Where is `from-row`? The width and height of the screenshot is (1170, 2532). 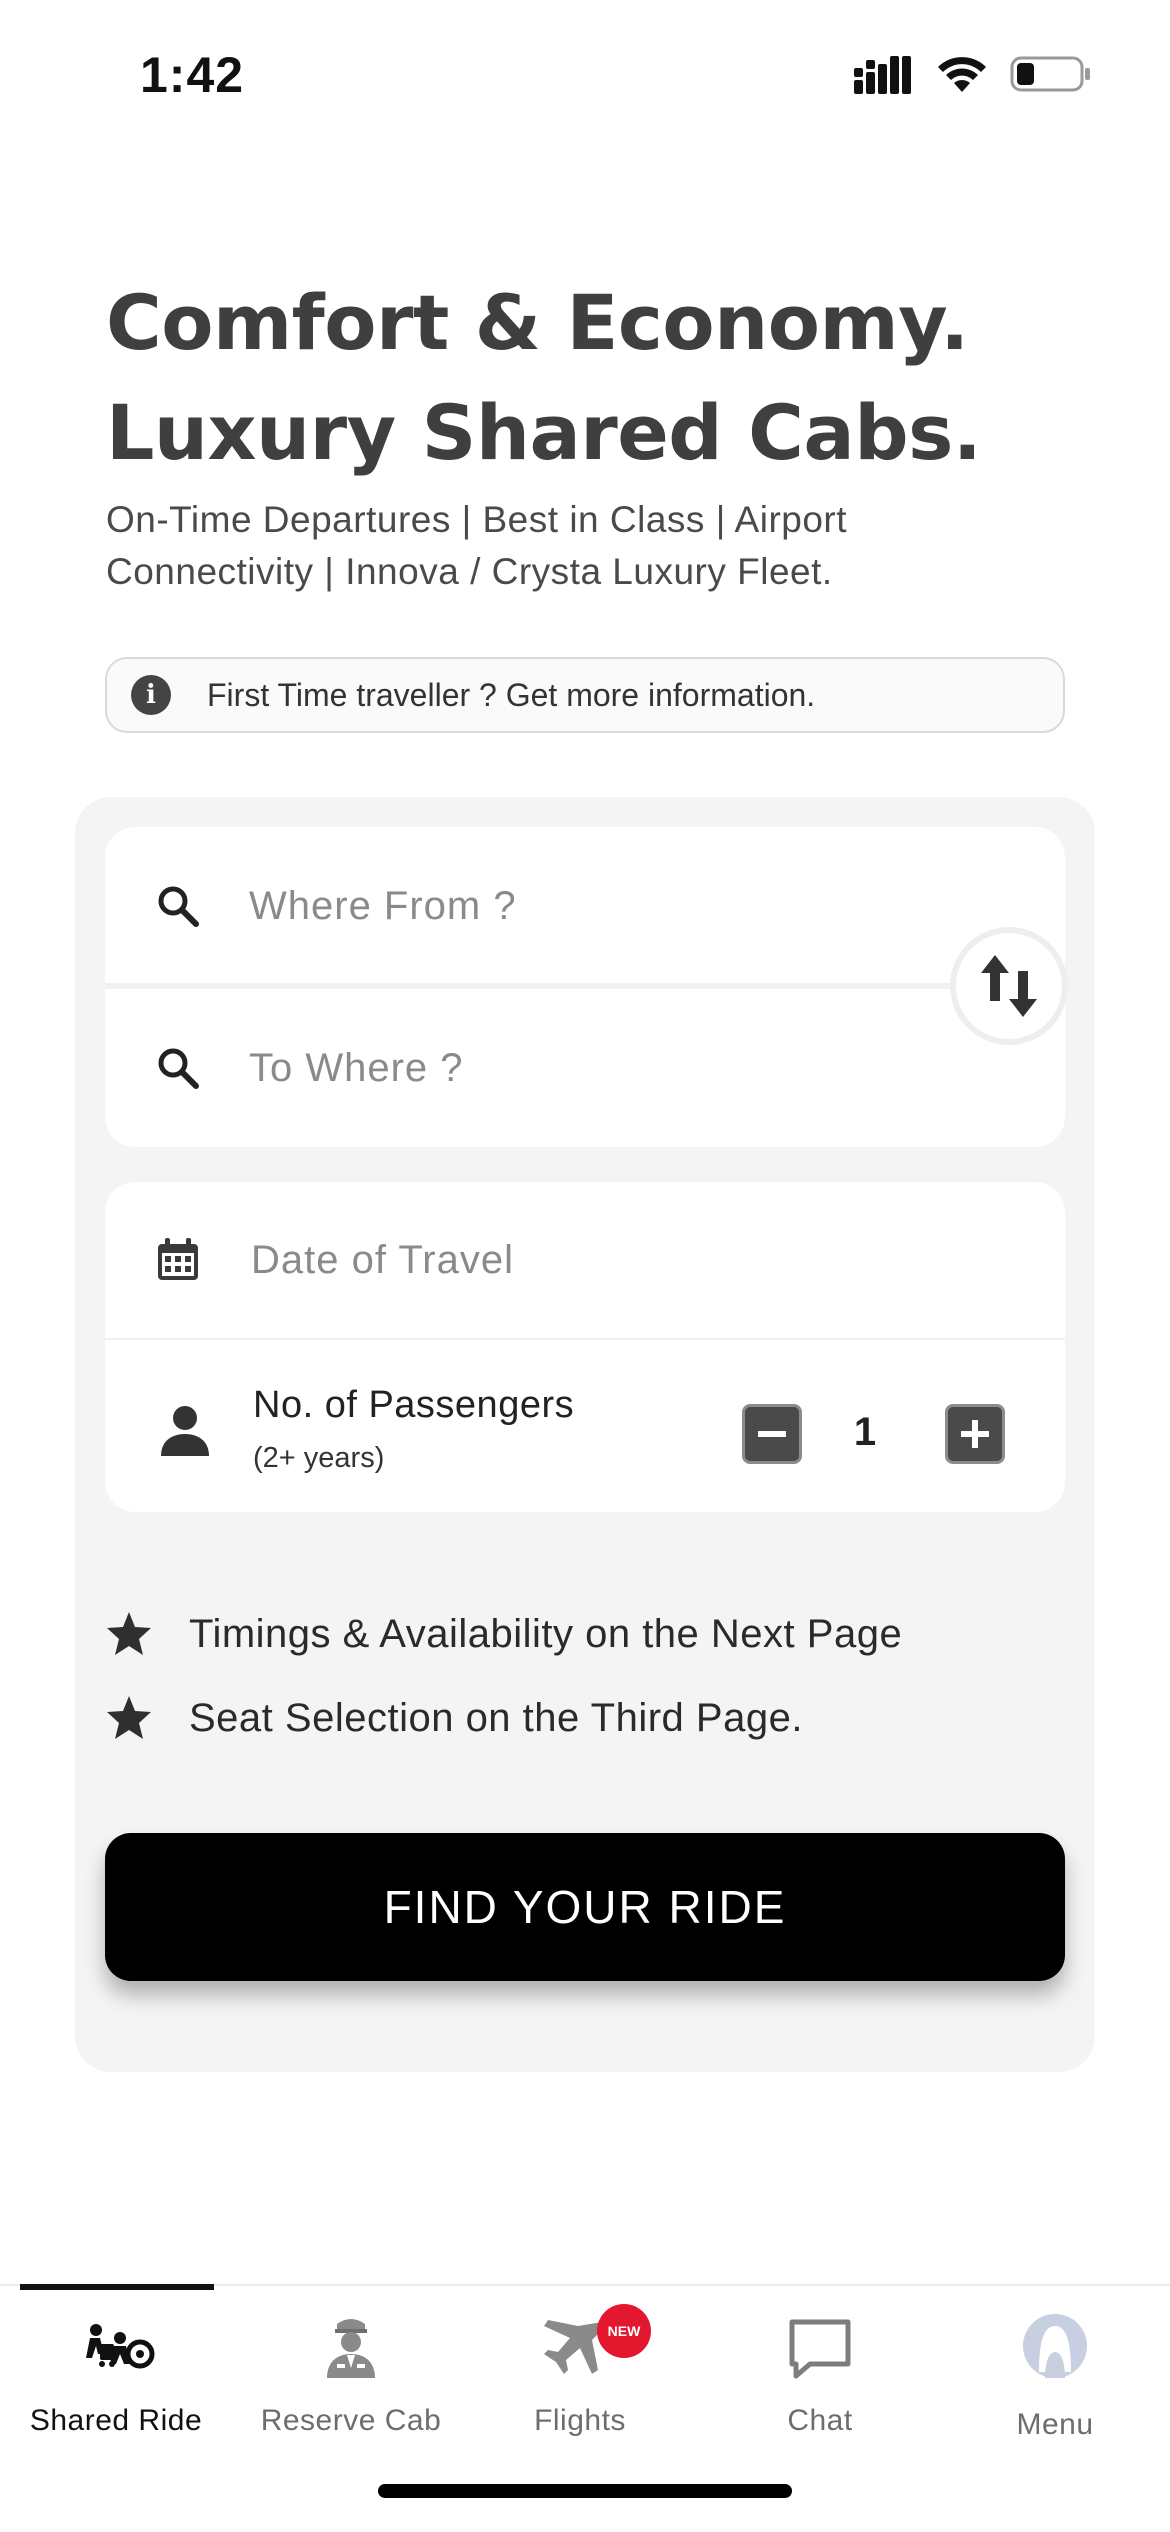
from-row is located at coordinates (585, 906).